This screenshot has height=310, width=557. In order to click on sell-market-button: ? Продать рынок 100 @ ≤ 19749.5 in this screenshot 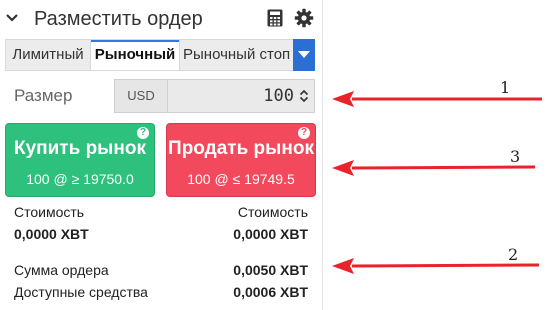, I will do `click(241, 160)`.